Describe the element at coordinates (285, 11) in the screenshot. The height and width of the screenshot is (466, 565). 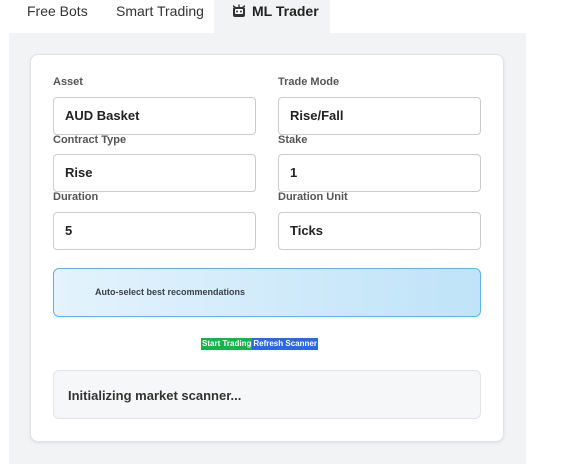
I see `tab-ml-trader-label: ML Trader` at that location.